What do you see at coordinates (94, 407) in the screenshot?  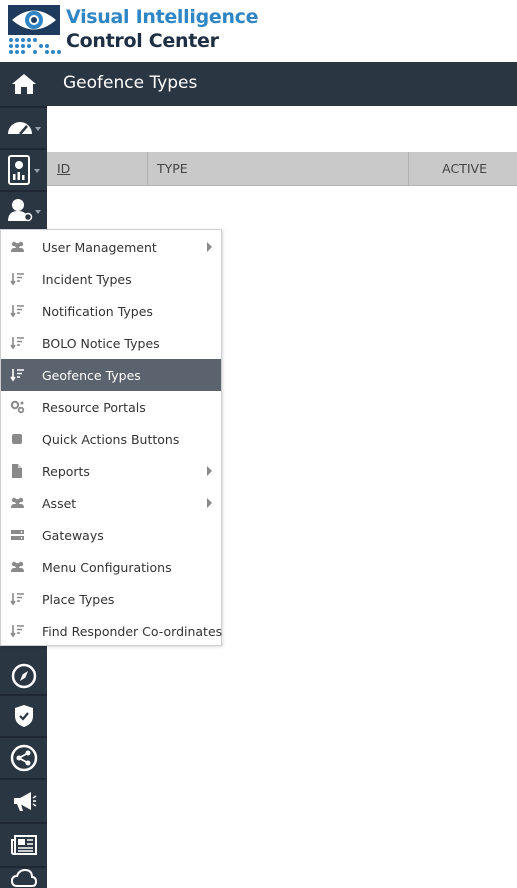 I see `menu-item-label: Resource Portals` at bounding box center [94, 407].